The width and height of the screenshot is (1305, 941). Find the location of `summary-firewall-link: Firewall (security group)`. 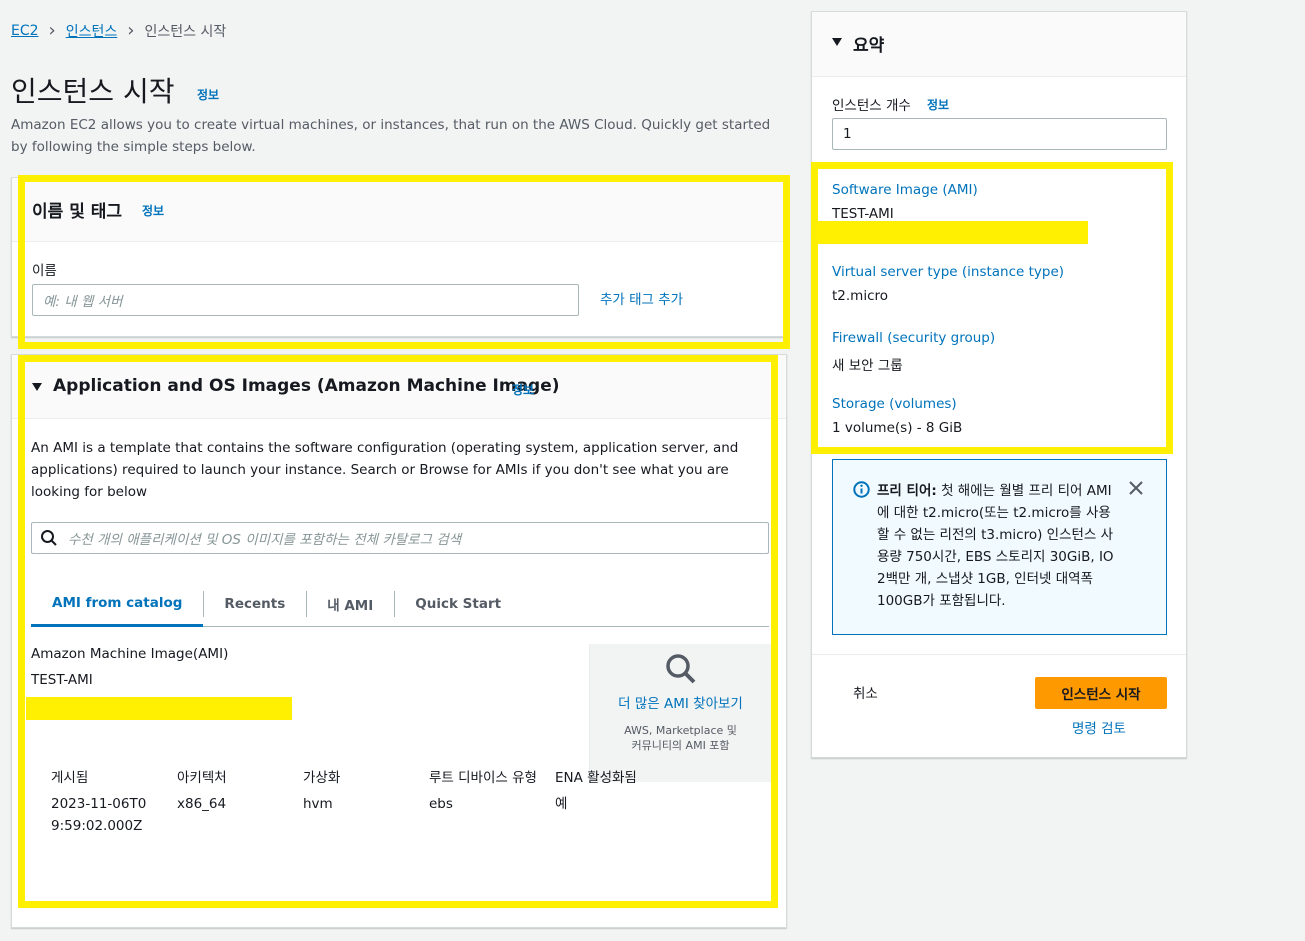

summary-firewall-link: Firewall (security group) is located at coordinates (913, 338).